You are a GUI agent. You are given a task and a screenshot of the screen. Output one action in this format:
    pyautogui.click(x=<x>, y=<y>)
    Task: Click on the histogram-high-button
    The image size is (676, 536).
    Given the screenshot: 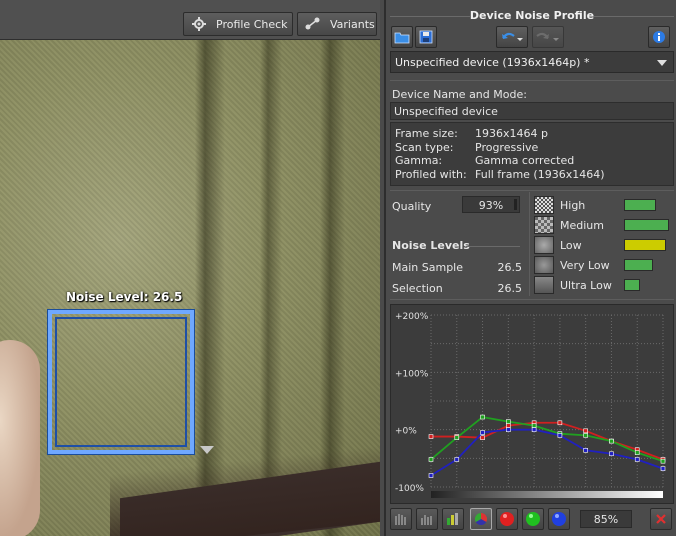 What is the action you would take?
    pyautogui.click(x=401, y=519)
    